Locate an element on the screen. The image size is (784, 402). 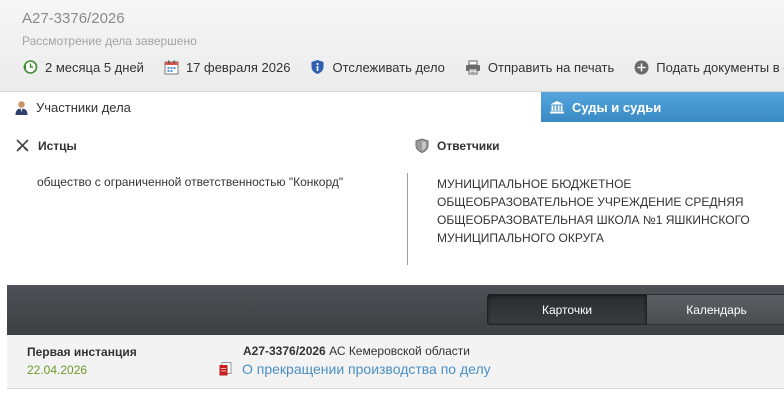
track-case-button: Отслеживать дело is located at coordinates (377, 67).